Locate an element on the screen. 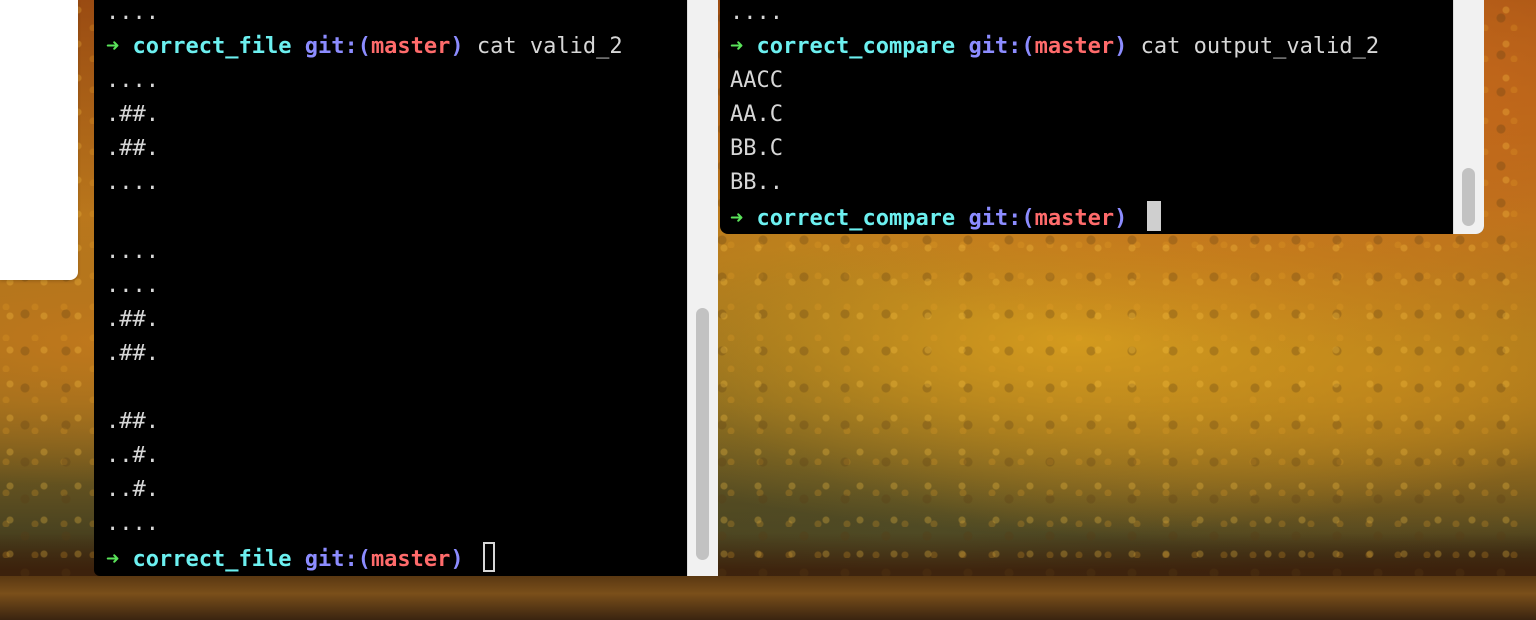 Image resolution: width=1536 pixels, height=620 pixels. prompt-line: ➜ correct_file git:(master) cat valid_2 is located at coordinates (412, 47).